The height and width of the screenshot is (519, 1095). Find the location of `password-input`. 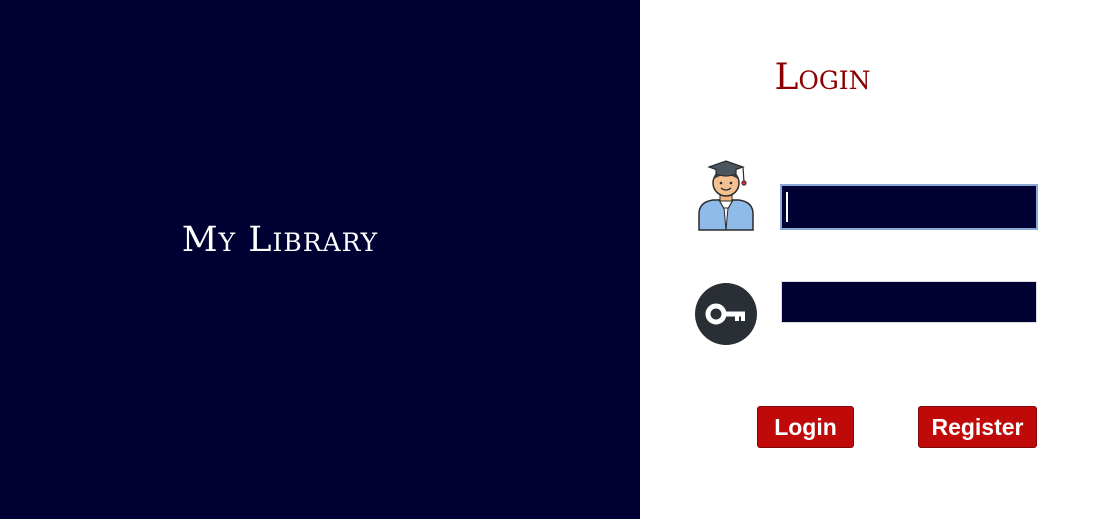

password-input is located at coordinates (909, 302).